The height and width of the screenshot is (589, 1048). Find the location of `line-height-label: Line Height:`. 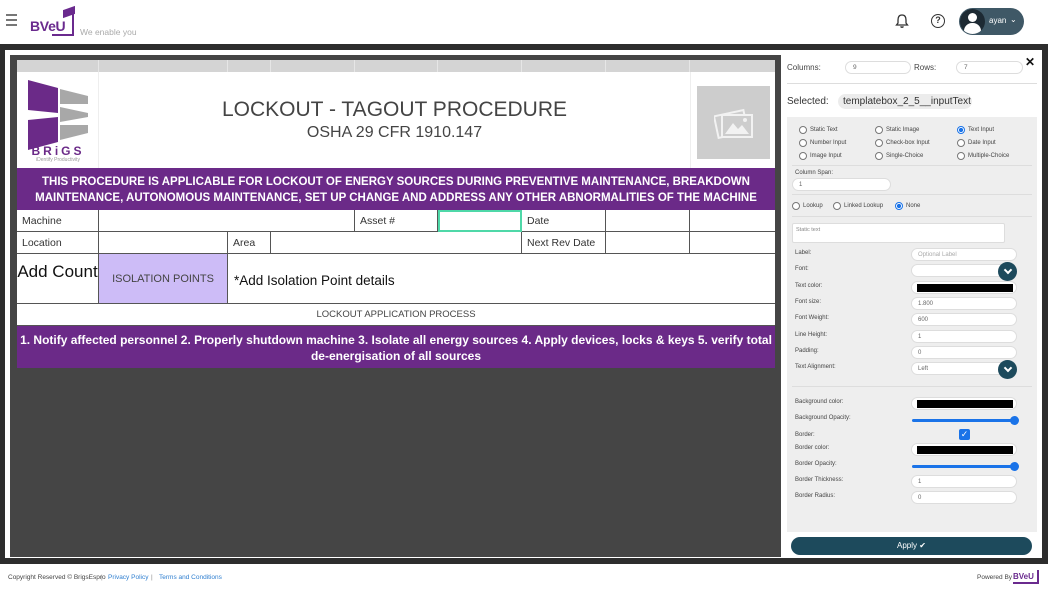

line-height-label: Line Height: is located at coordinates (811, 335).